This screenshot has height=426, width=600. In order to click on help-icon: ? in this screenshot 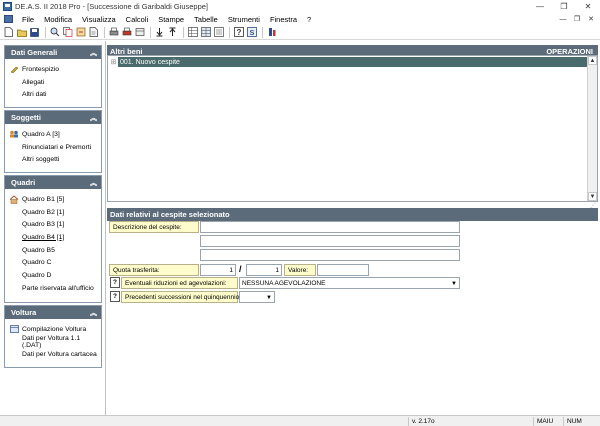, I will do `click(238, 32)`.